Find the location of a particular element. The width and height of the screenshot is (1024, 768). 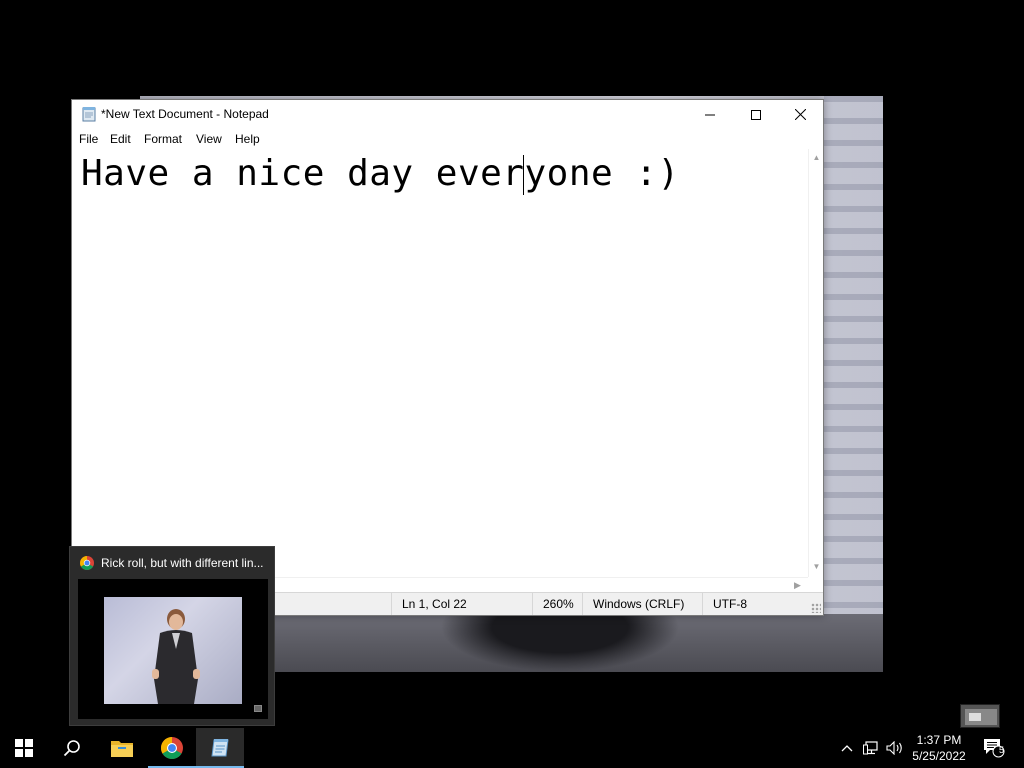

singer-figure is located at coordinates (176, 656).